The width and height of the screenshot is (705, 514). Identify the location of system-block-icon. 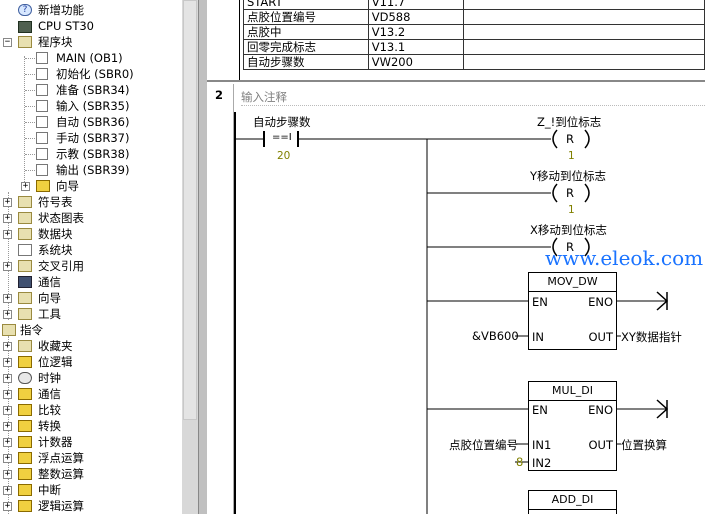
(25, 250).